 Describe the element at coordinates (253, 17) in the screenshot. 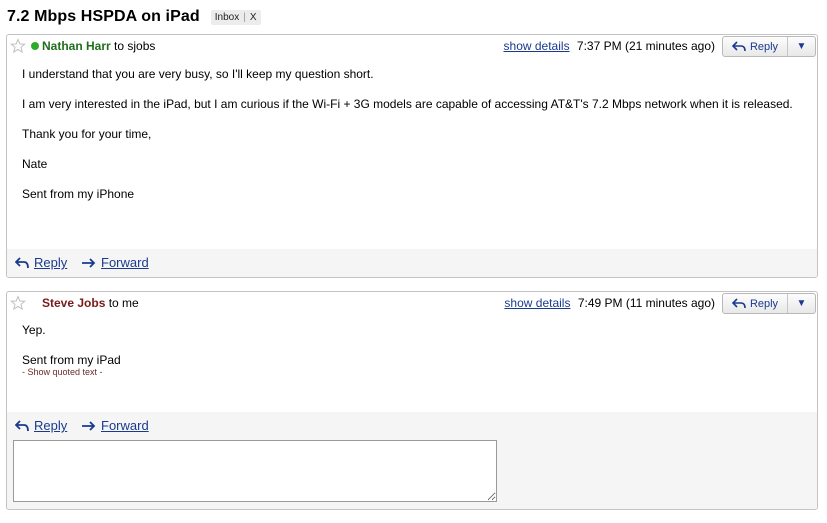

I see `remove-label-button: X` at that location.